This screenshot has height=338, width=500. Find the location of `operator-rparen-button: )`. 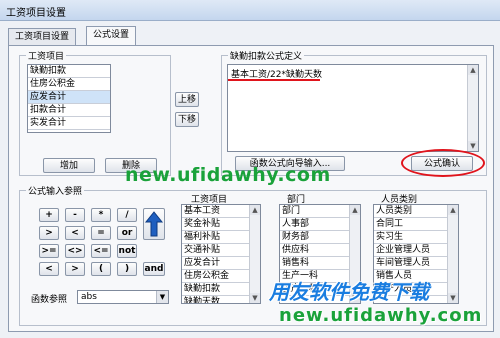

operator-rparen-button: ) is located at coordinates (127, 269).